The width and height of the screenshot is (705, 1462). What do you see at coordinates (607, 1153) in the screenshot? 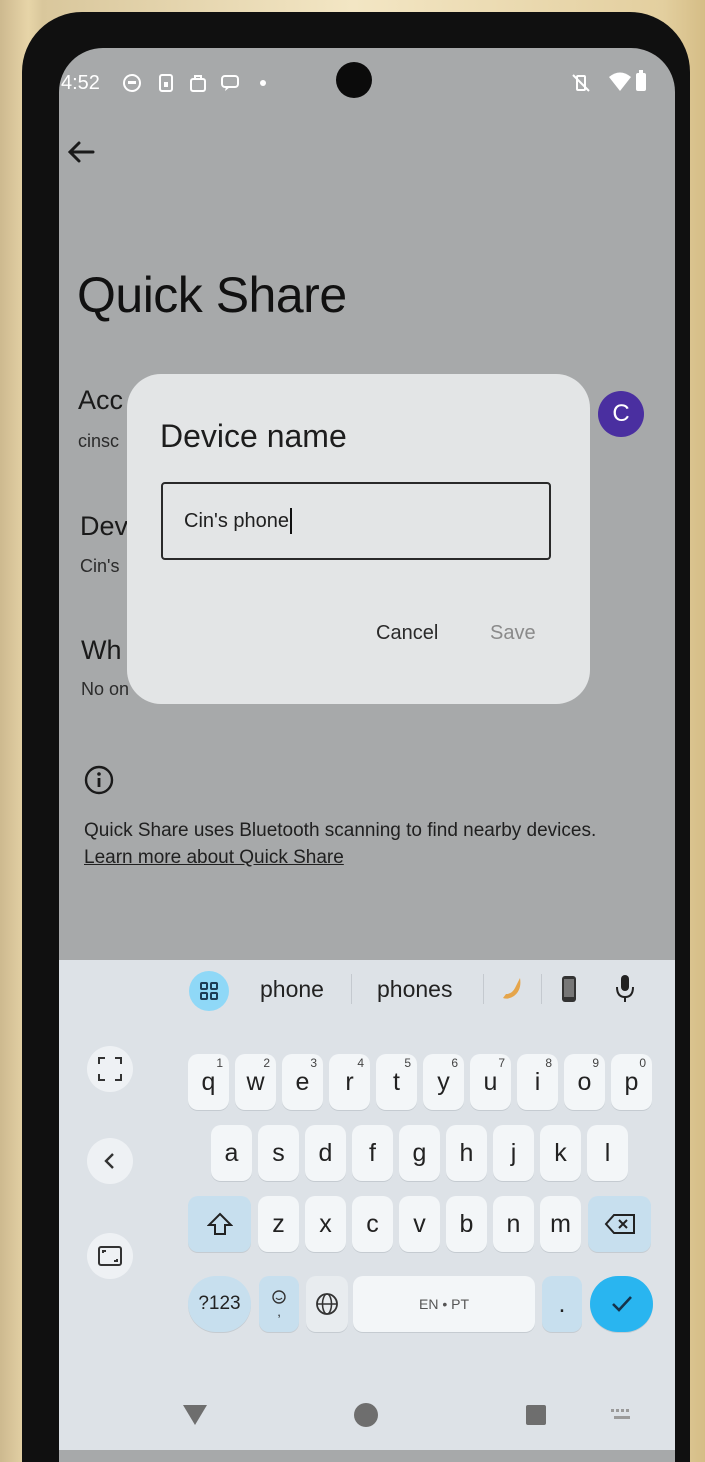
I see `key-l: l` at bounding box center [607, 1153].